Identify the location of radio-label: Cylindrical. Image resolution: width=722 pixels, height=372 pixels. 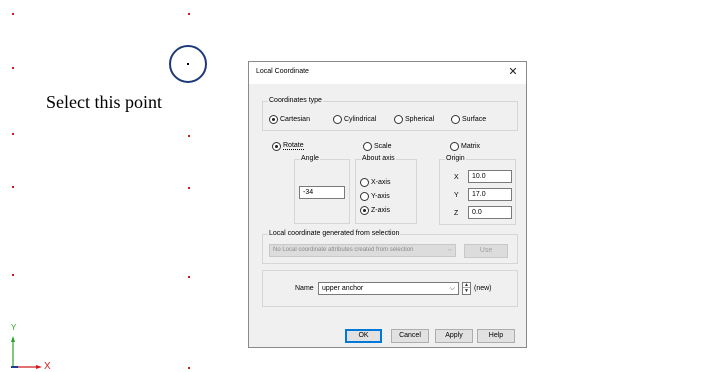
(360, 119).